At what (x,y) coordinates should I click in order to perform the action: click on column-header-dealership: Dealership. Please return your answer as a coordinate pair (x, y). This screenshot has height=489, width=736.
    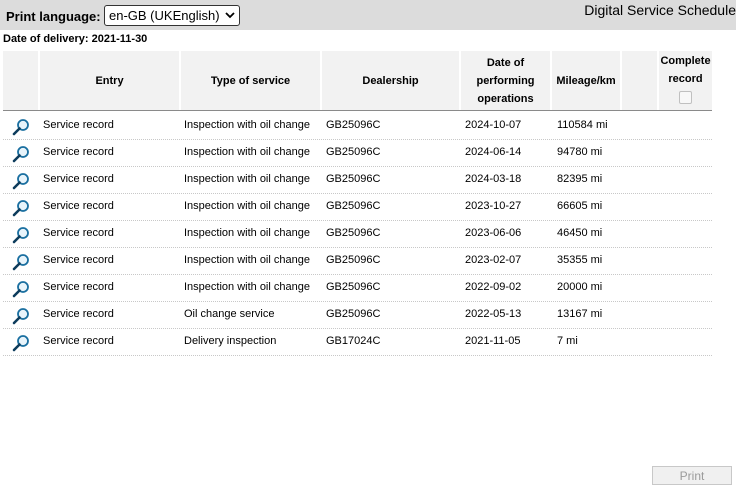
    Looking at the image, I should click on (390, 80).